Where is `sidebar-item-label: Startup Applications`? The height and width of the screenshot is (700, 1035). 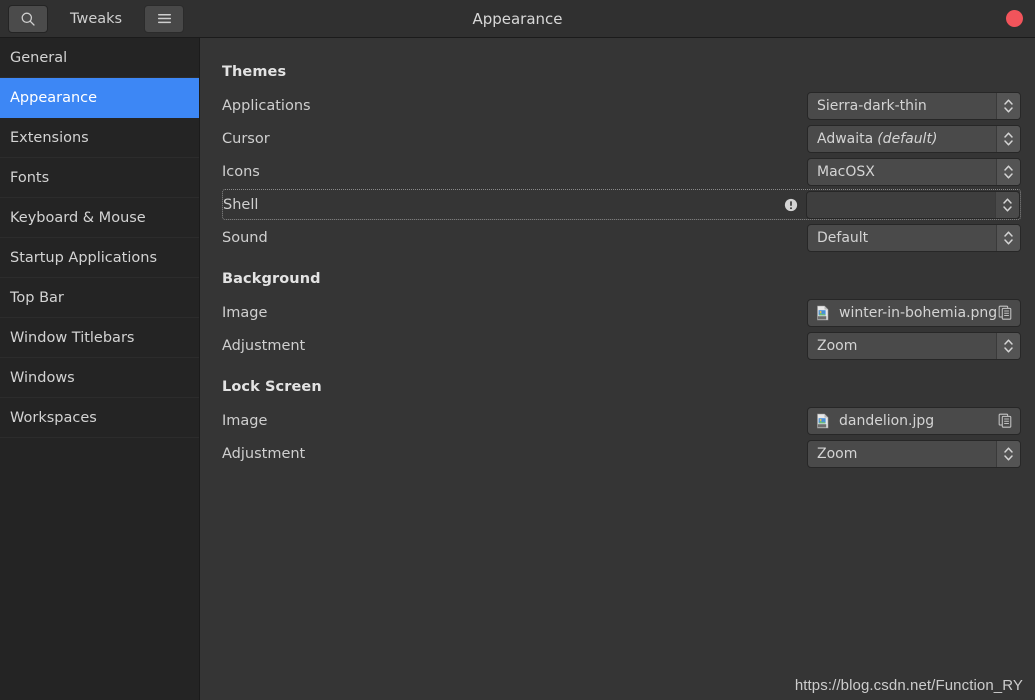 sidebar-item-label: Startup Applications is located at coordinates (83, 257).